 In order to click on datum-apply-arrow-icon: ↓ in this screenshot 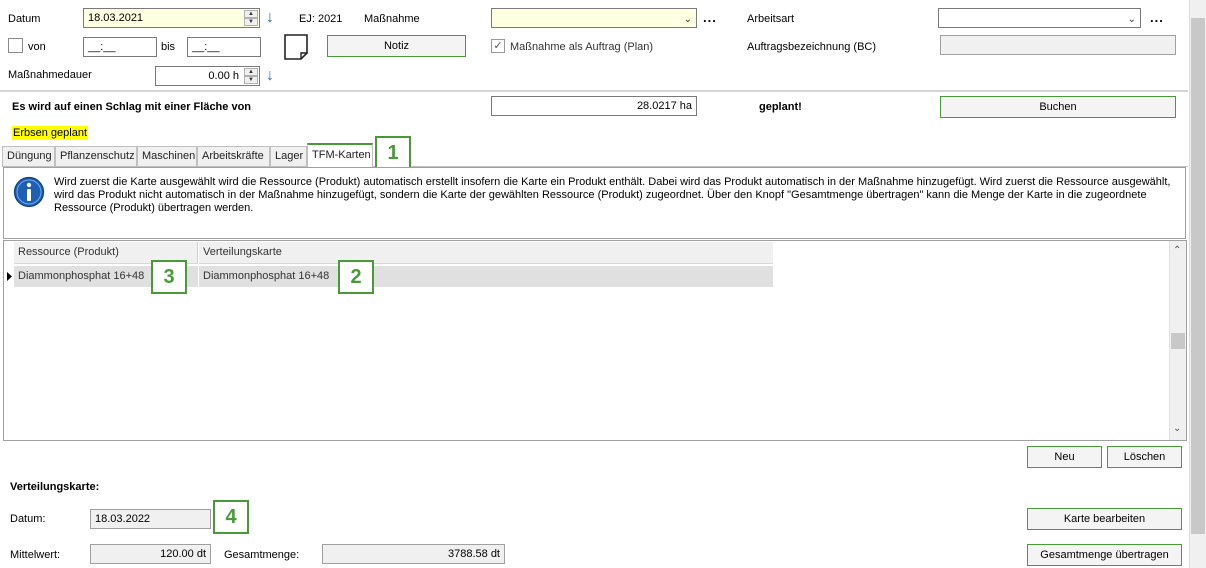, I will do `click(270, 18)`.